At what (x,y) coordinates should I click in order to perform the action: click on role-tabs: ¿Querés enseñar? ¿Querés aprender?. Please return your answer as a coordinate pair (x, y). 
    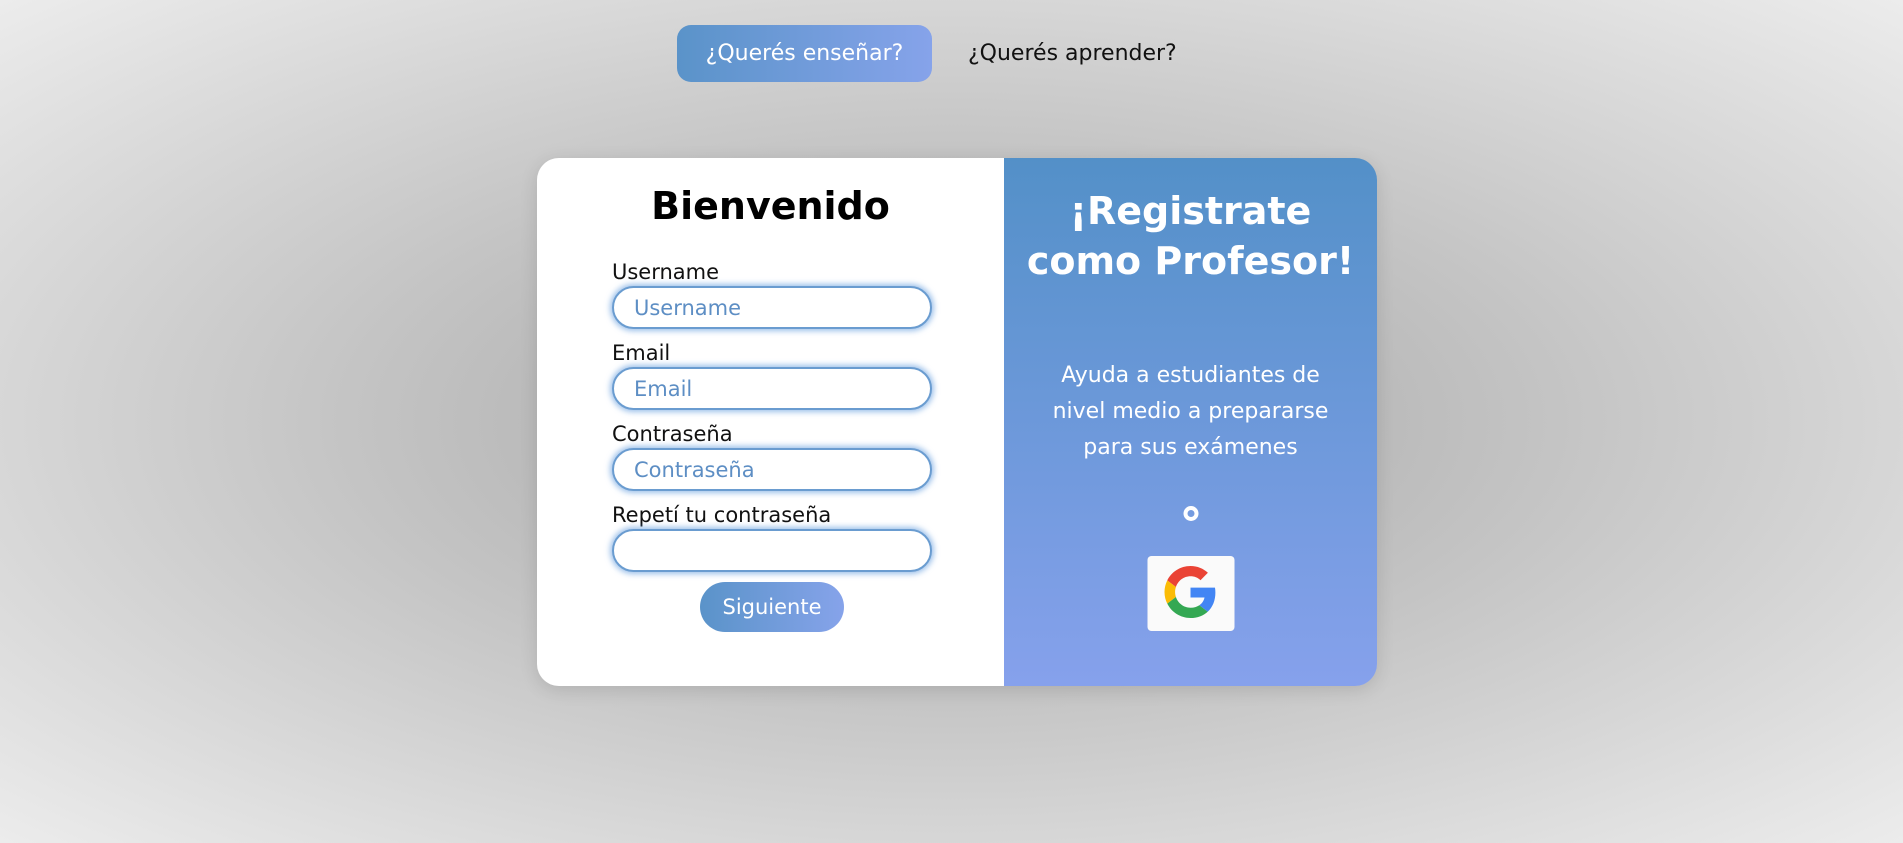
    Looking at the image, I should click on (933, 53).